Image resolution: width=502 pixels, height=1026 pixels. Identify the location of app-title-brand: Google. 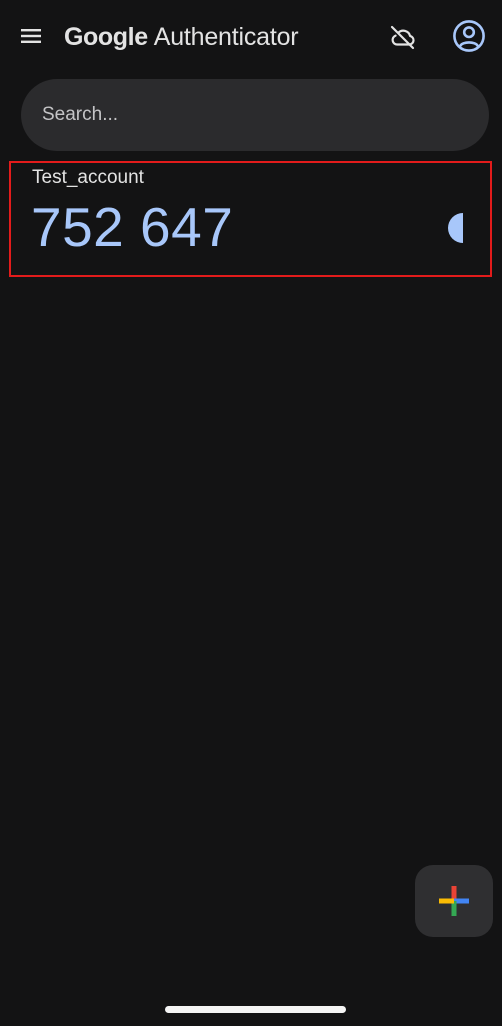
(106, 36).